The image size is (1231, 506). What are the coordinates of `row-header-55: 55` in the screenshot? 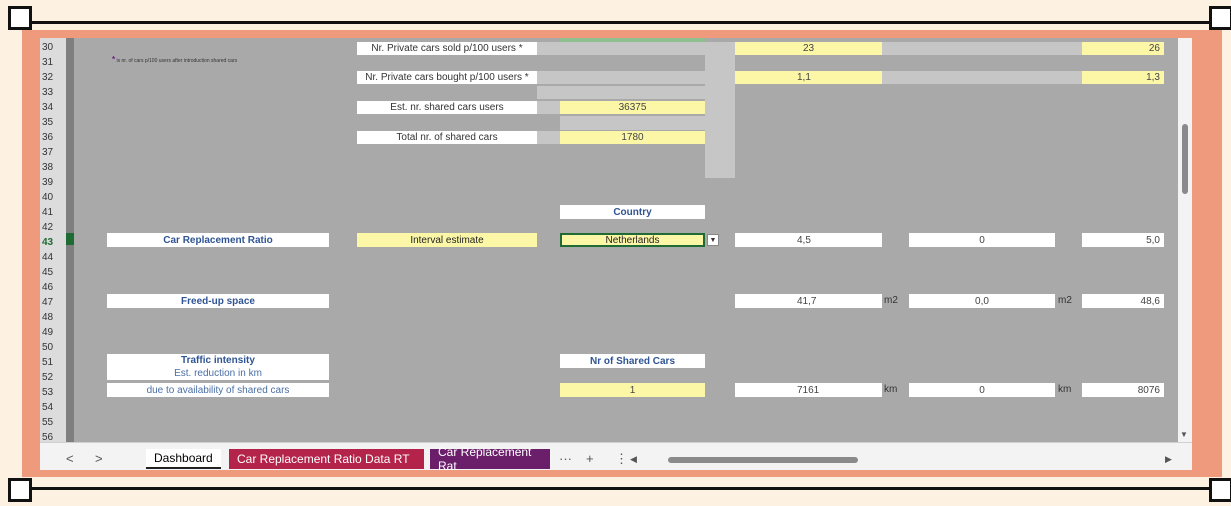 It's located at (53, 422).